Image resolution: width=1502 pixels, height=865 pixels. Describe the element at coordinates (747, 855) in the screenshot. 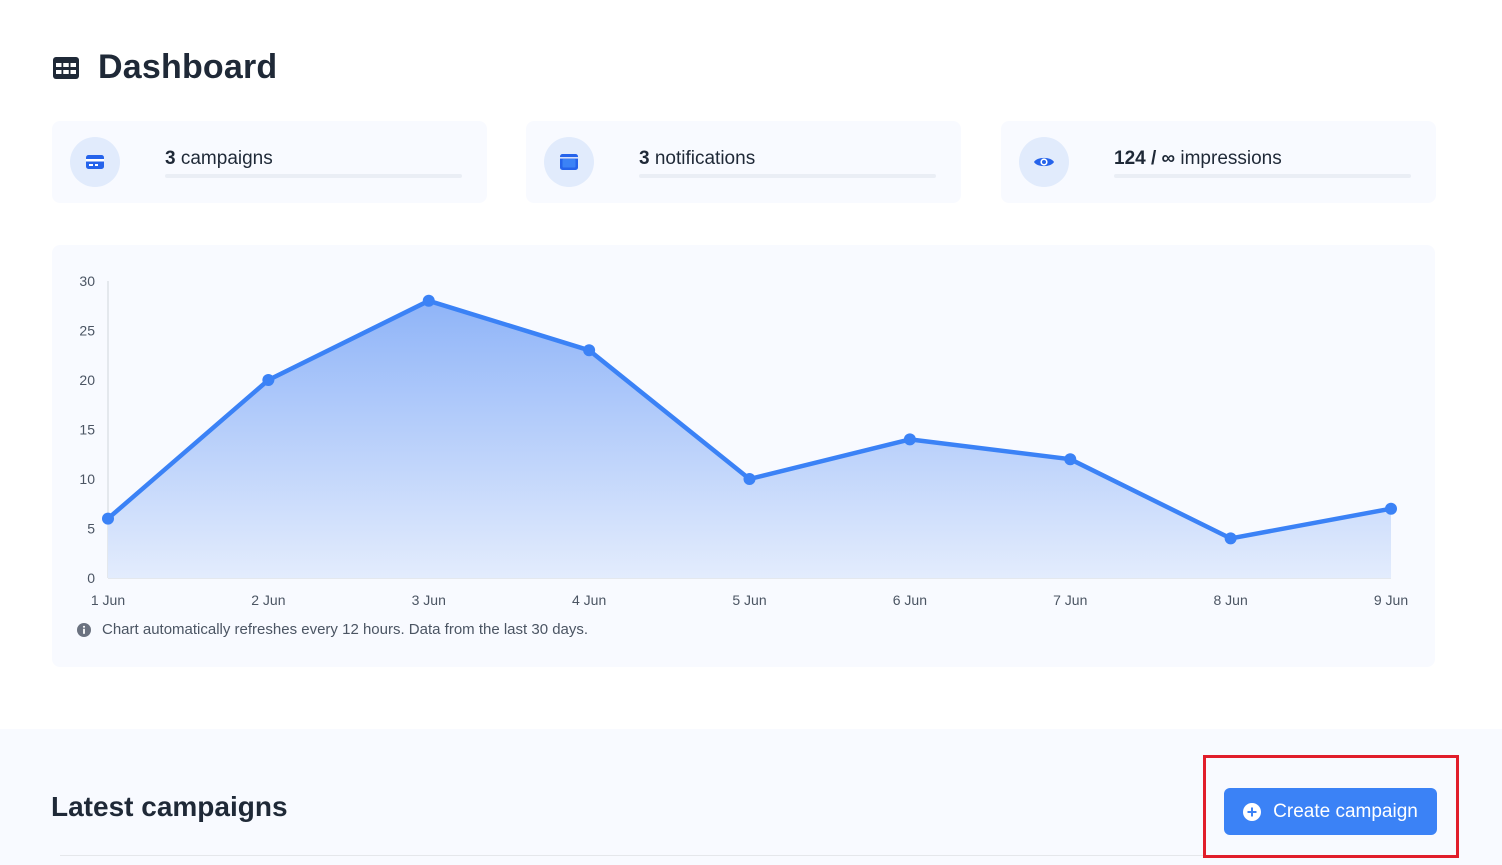

I see `section-divider` at that location.